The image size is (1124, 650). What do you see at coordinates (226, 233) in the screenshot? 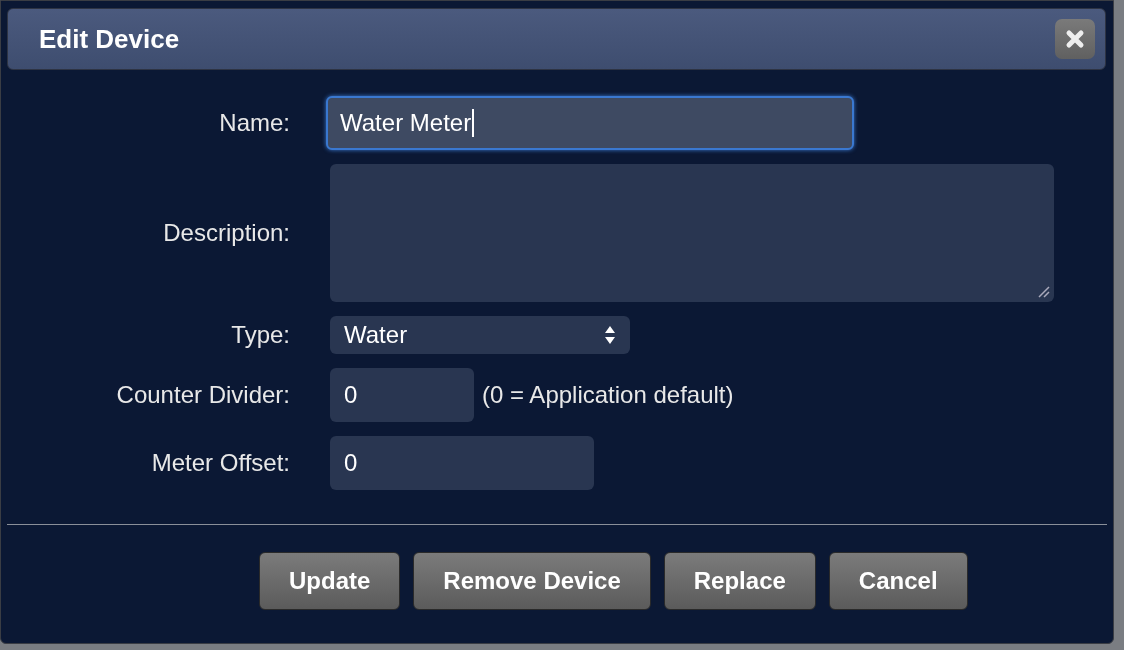
I see `field-label: Description:` at bounding box center [226, 233].